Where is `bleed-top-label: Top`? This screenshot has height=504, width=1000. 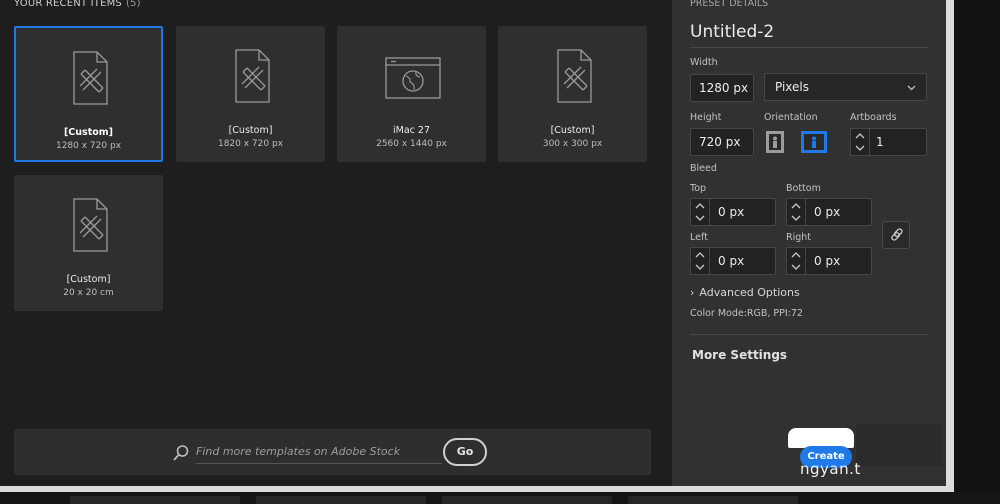 bleed-top-label: Top is located at coordinates (698, 188).